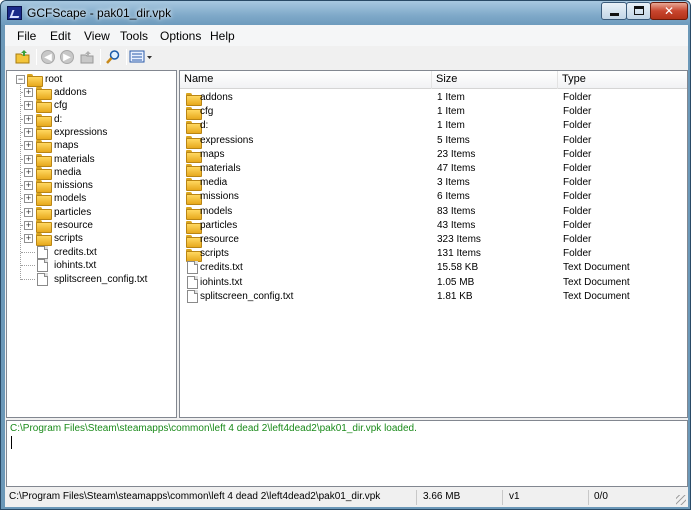  Describe the element at coordinates (345, 13) in the screenshot. I see `title-bar: GCFScape - pak01_dir.vpk ✕` at that location.